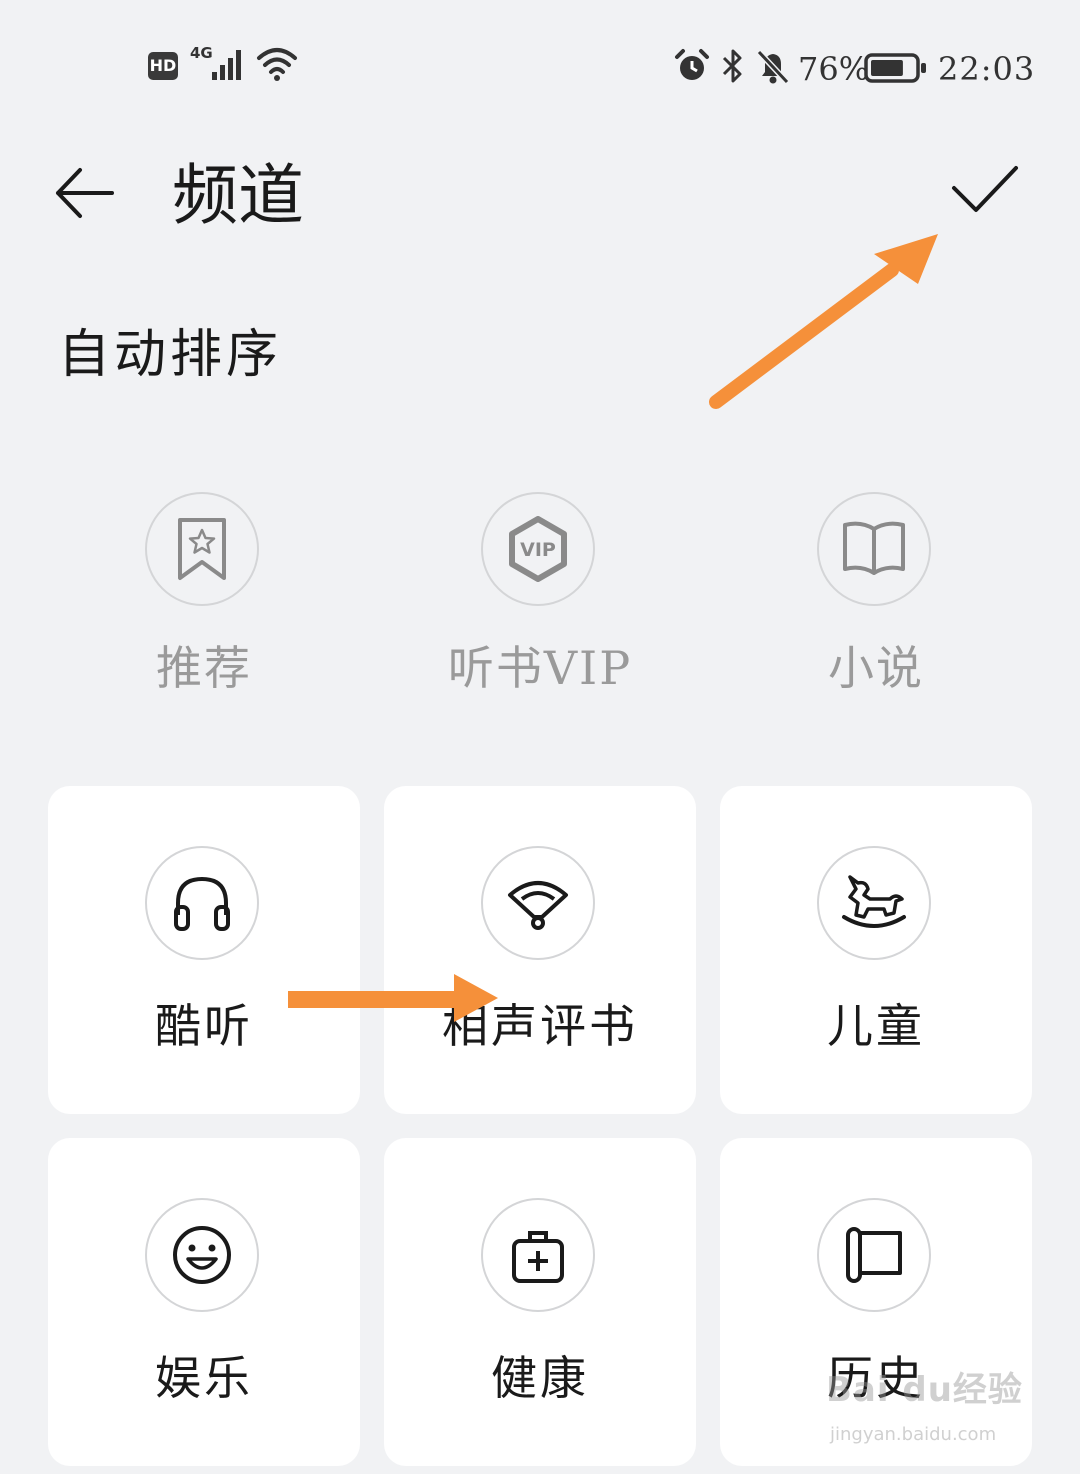 The height and width of the screenshot is (1474, 1080). I want to click on status-bar: HD 4G 76% 22:03, so click(540, 65).